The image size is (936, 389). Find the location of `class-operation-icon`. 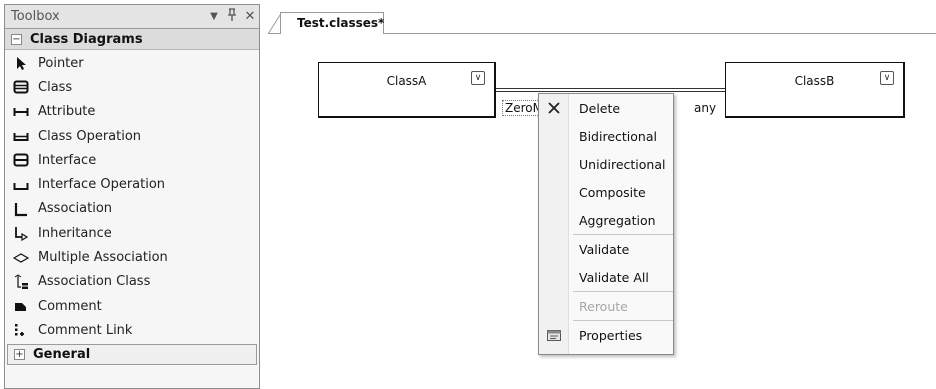

class-operation-icon is located at coordinates (21, 137).